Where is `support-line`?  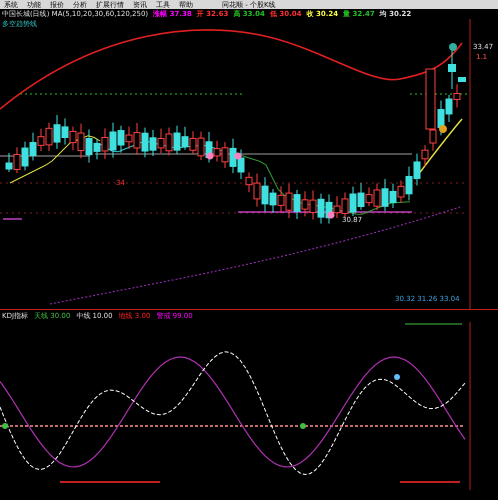
support-line is located at coordinates (12, 219).